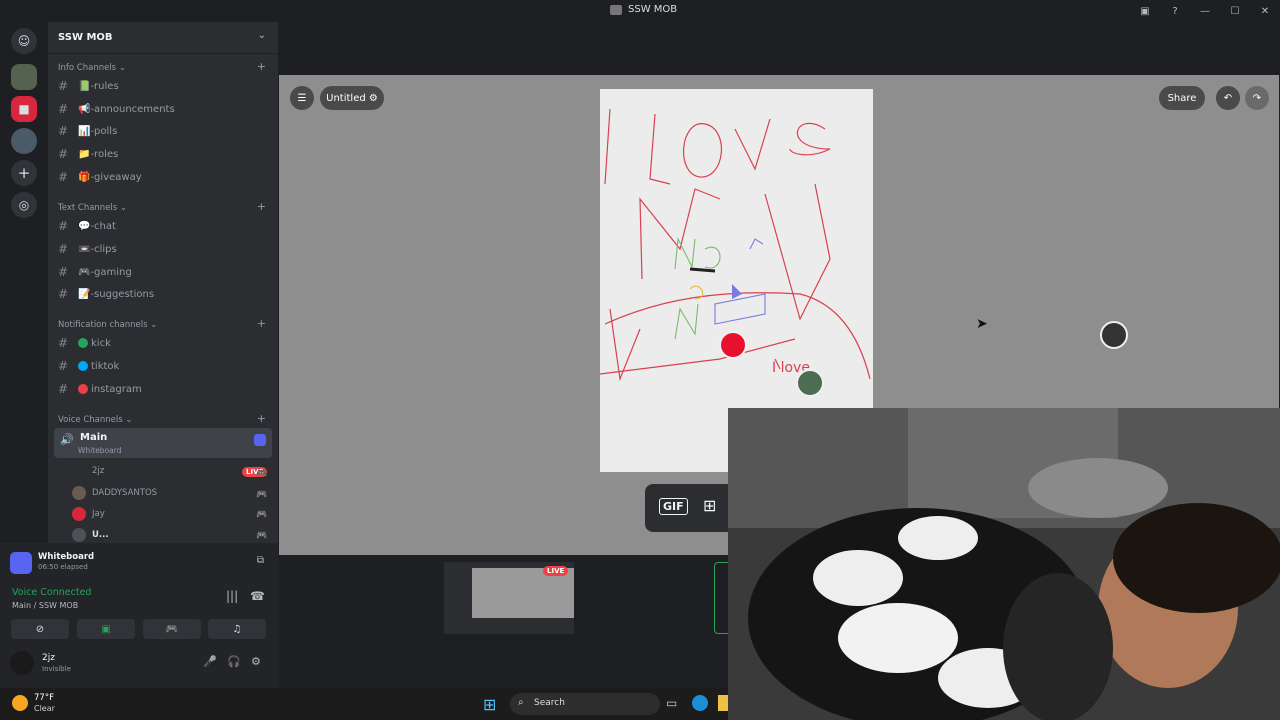 The height and width of the screenshot is (720, 1280). What do you see at coordinates (88, 514) in the screenshot?
I see `voice-user: Jay` at bounding box center [88, 514].